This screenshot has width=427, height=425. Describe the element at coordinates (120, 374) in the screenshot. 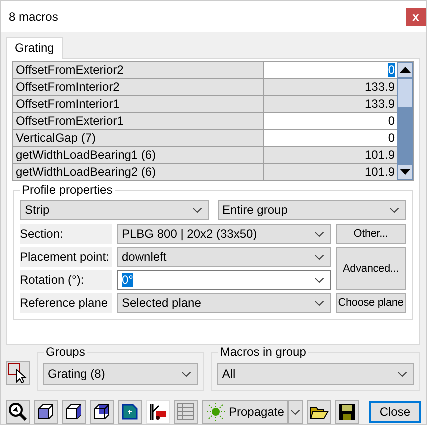

I see `groups-dropdown: Grating (8)` at that location.